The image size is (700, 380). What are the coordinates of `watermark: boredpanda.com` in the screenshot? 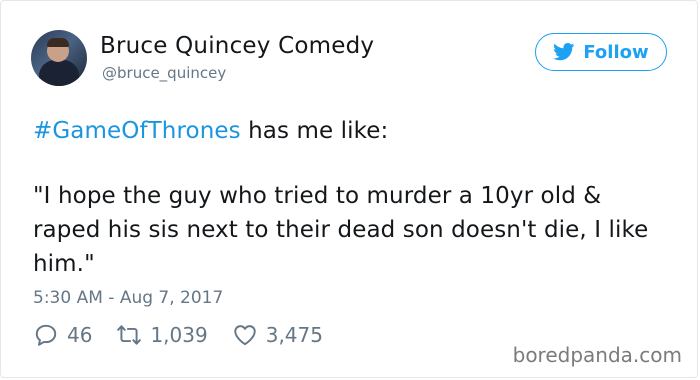 It's located at (597, 355).